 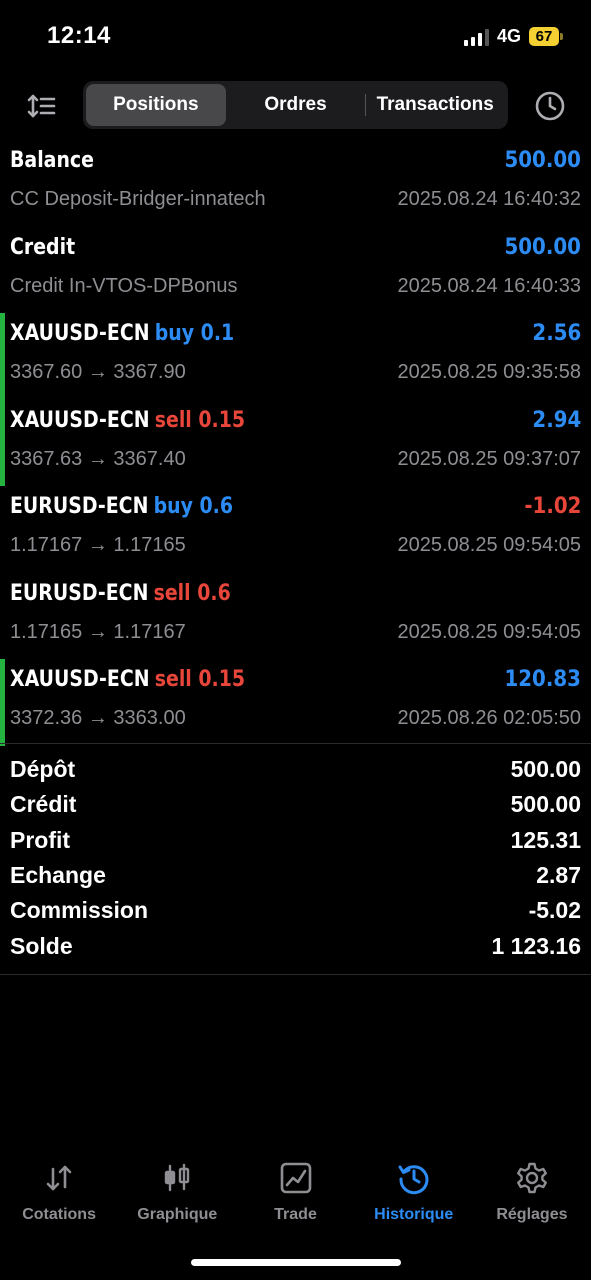 I want to click on summary-label: Solde, so click(x=41, y=945).